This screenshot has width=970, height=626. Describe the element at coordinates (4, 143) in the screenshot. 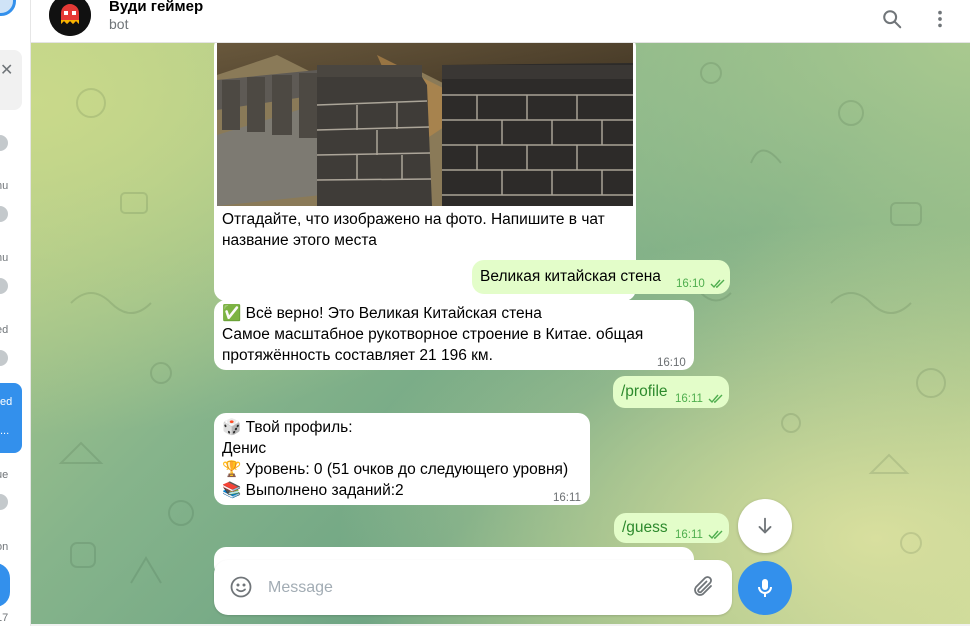

I see `chat-badge` at that location.